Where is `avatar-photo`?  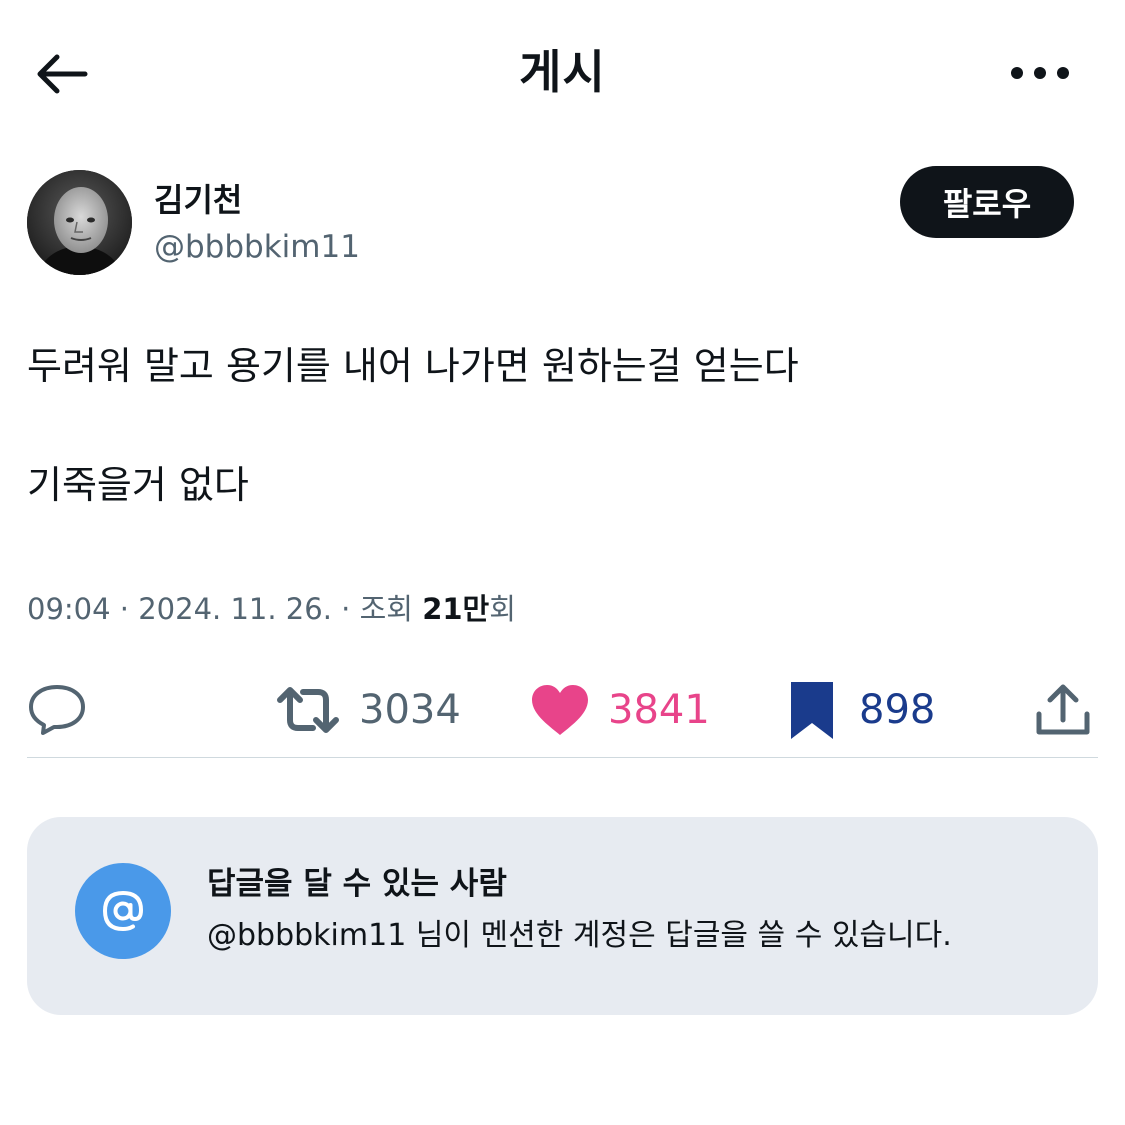 avatar-photo is located at coordinates (79, 222).